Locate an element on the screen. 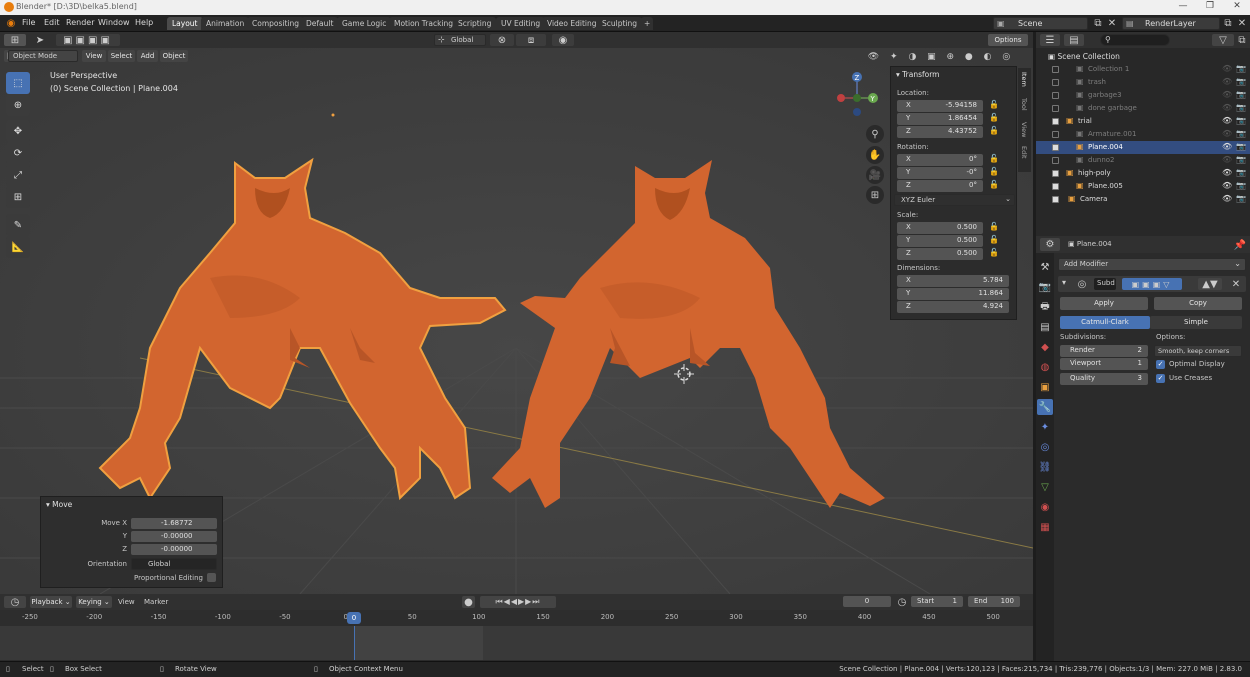  tool-settings-icon: ⚒ is located at coordinates (1045, 267).